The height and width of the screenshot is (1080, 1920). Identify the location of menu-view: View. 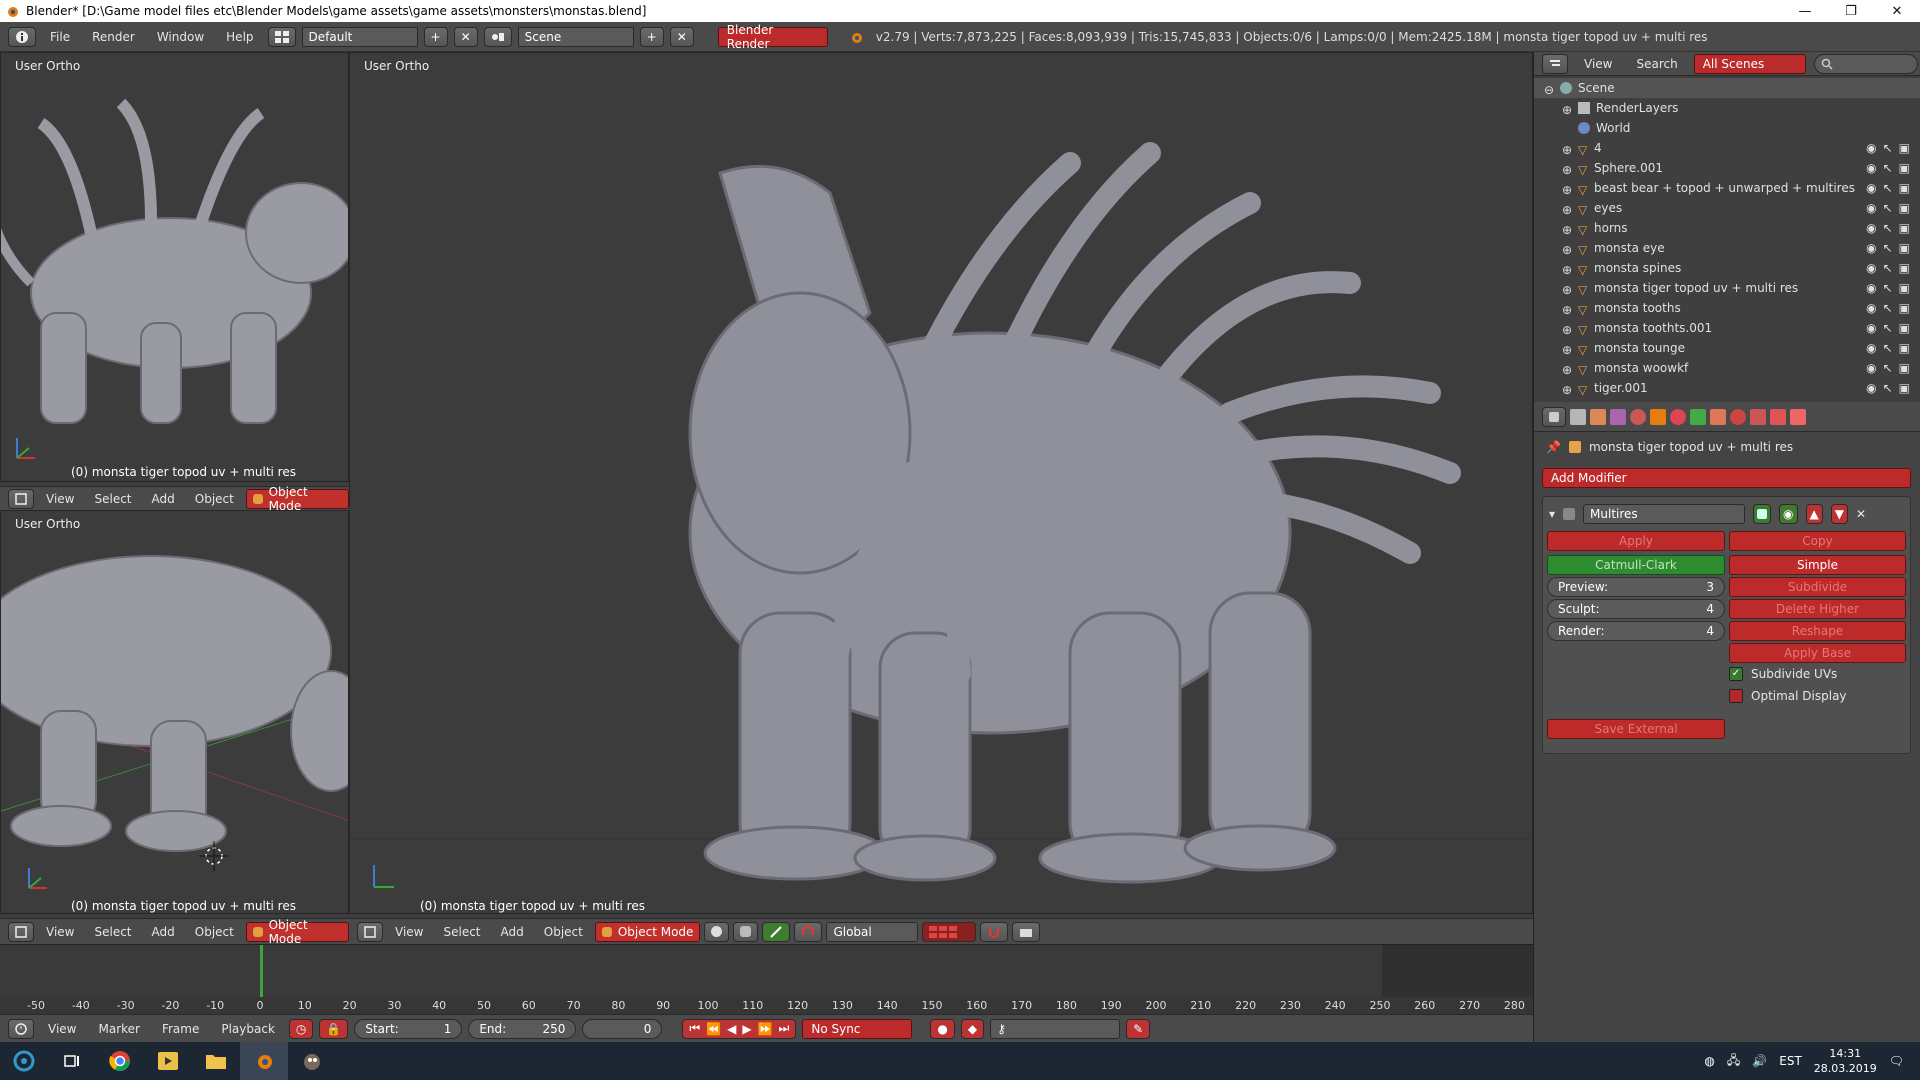
(60, 499).